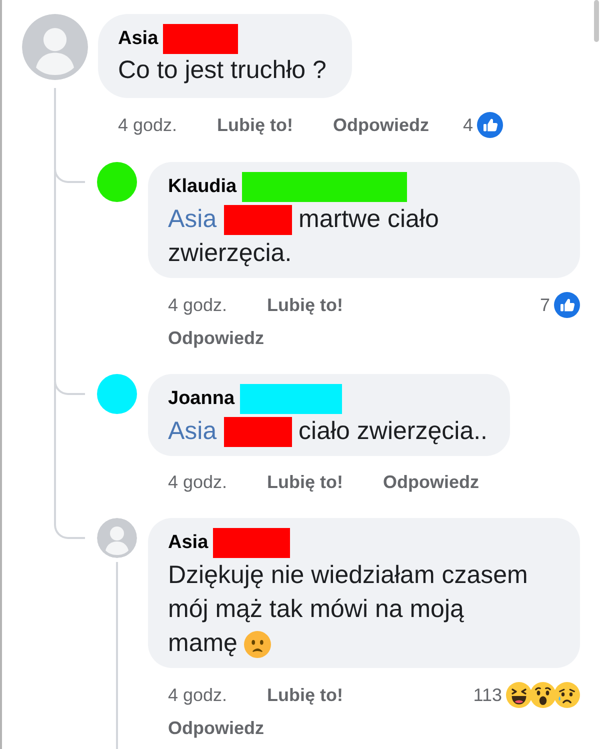 The image size is (600, 749). I want to click on reaction-count: 113, so click(487, 695).